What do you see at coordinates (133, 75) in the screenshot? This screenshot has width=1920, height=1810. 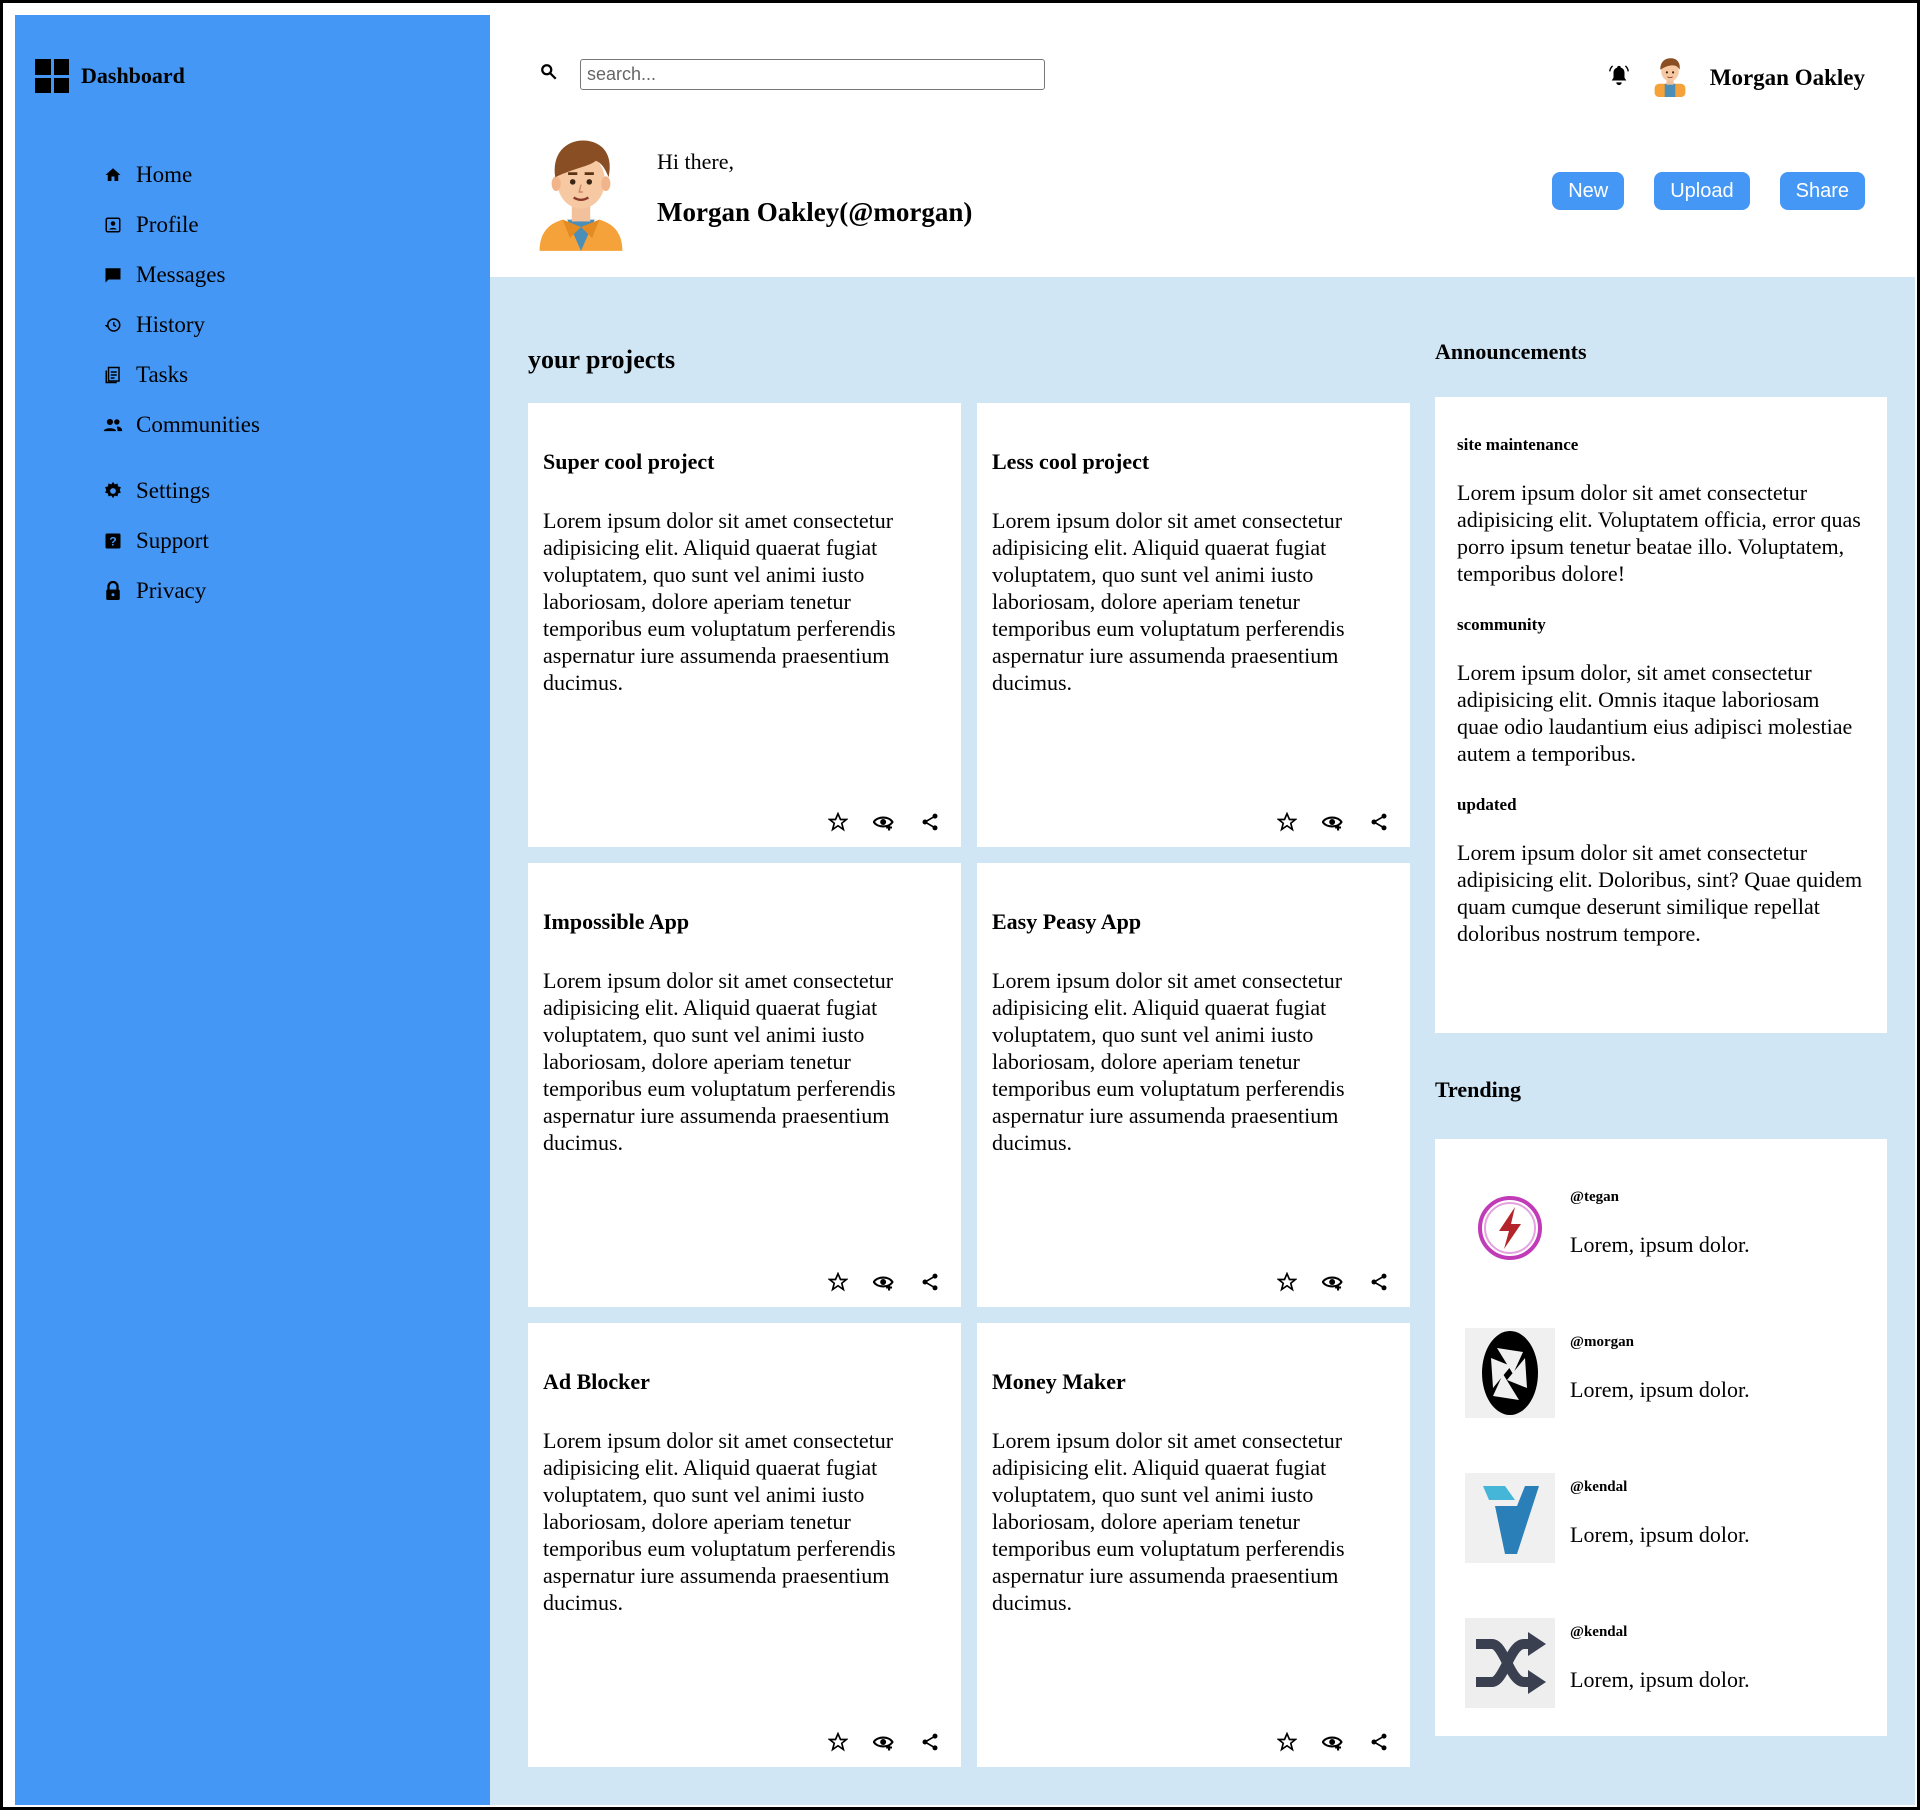 I see `brand-title: Dashboard` at bounding box center [133, 75].